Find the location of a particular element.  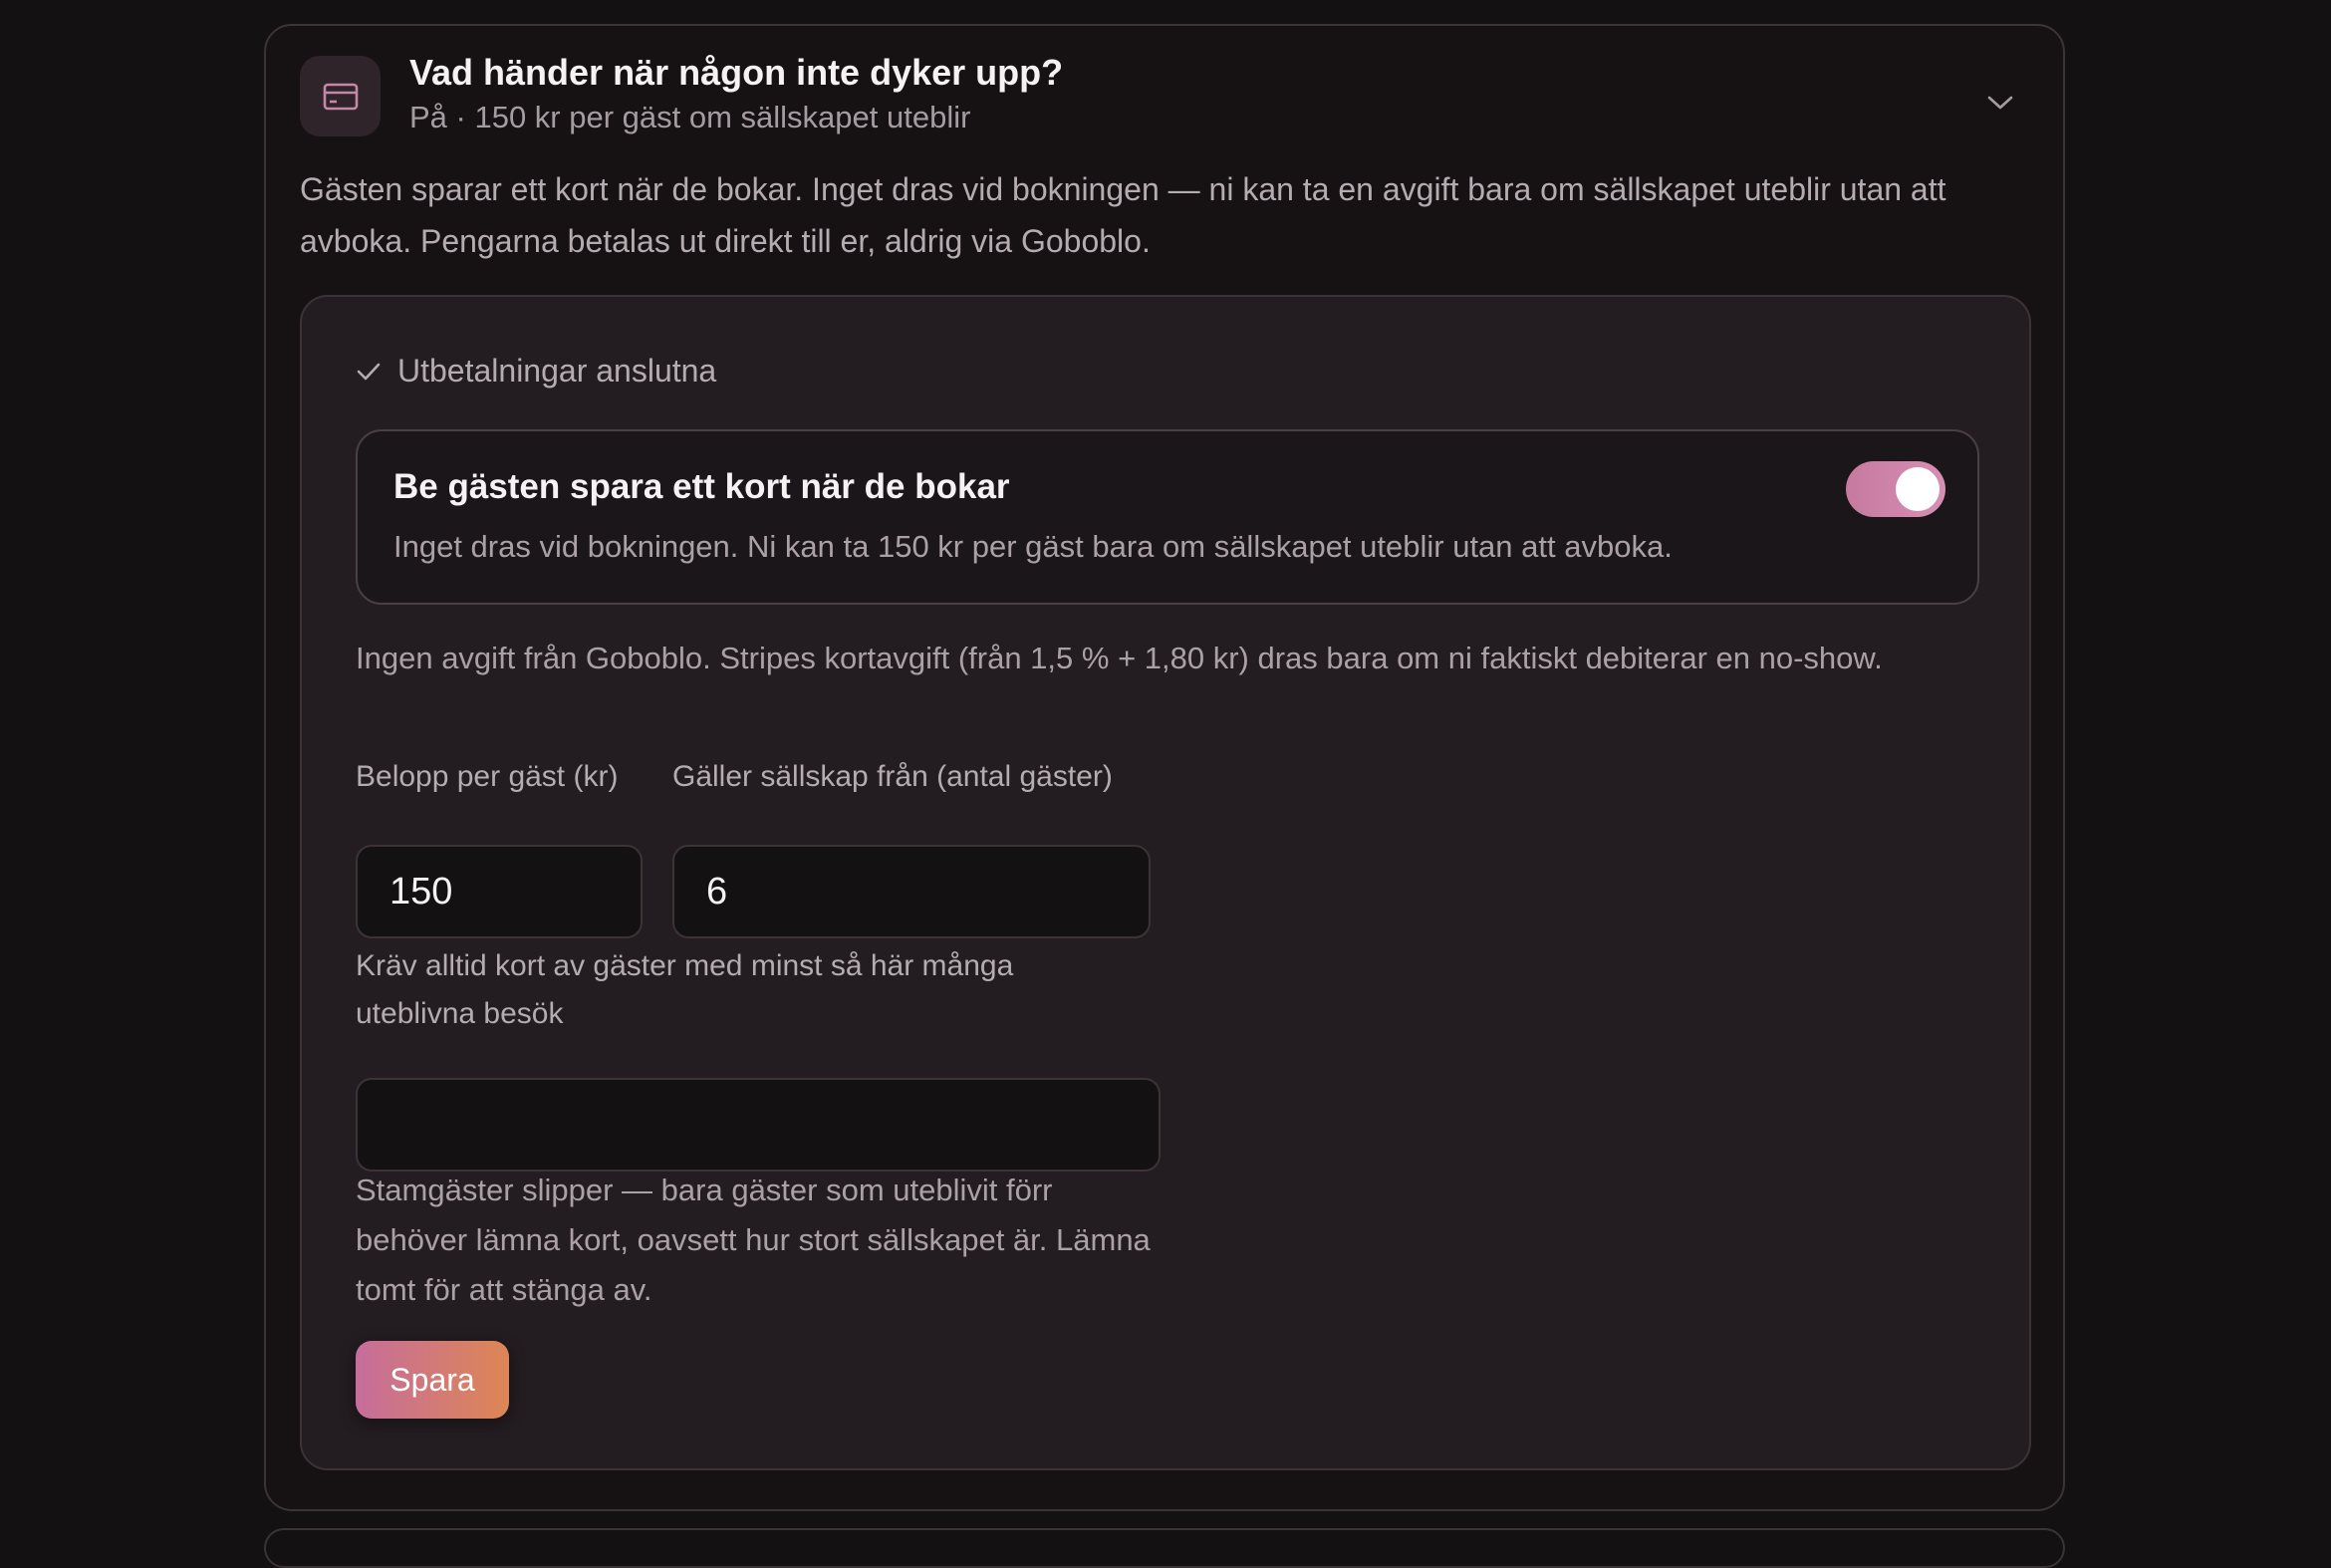

credit-card-icon is located at coordinates (341, 96).